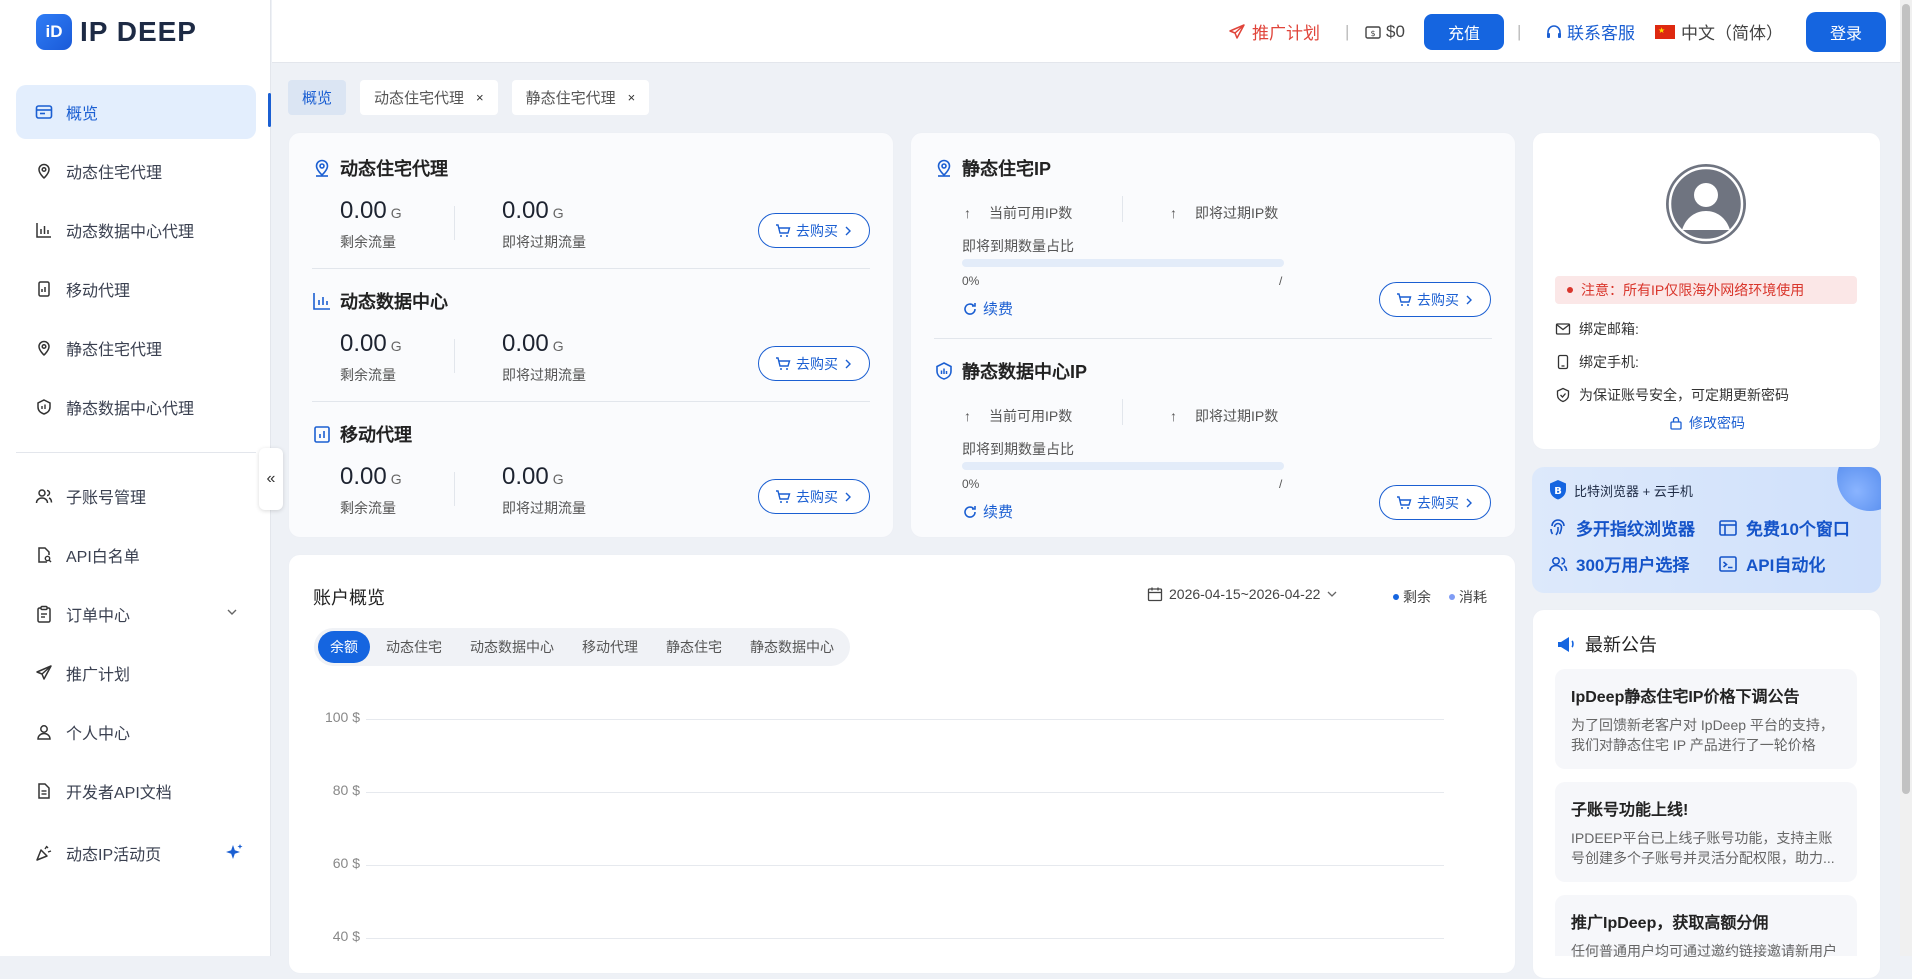  I want to click on language-label: 中文（简体）, so click(1732, 33).